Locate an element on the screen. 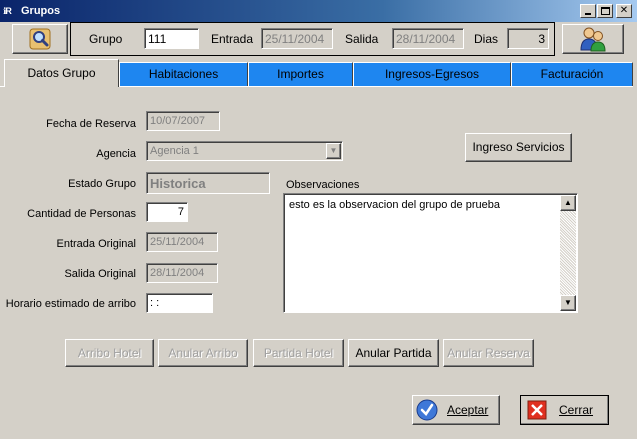 The width and height of the screenshot is (637, 439). minimize-button is located at coordinates (588, 11).